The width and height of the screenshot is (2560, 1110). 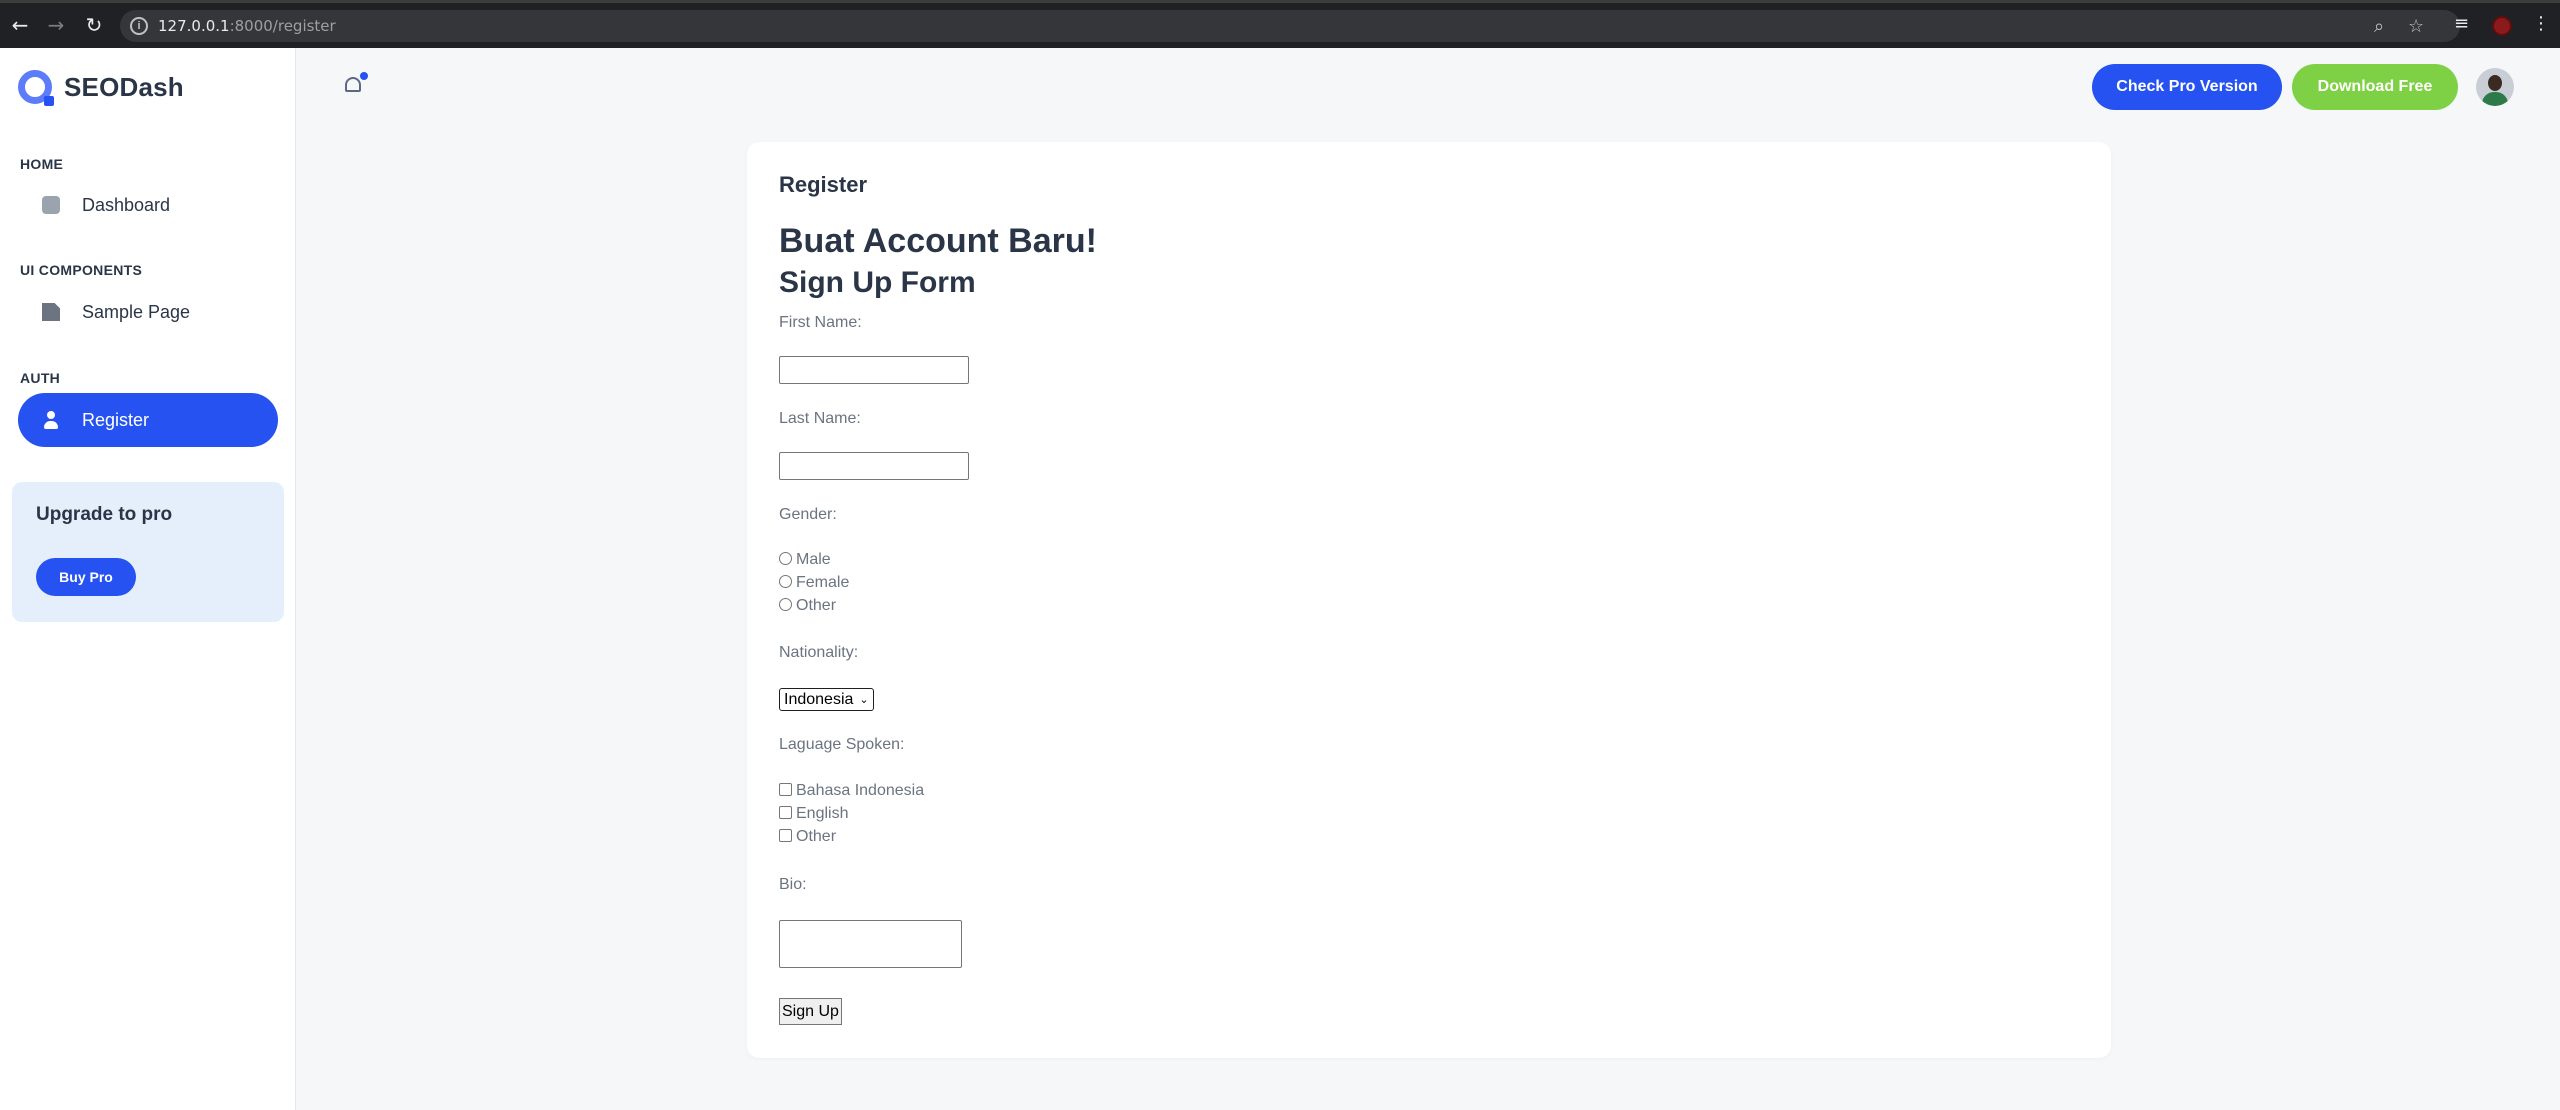 What do you see at coordinates (194, 26) in the screenshot?
I see `url-host: 127.0.0.1` at bounding box center [194, 26].